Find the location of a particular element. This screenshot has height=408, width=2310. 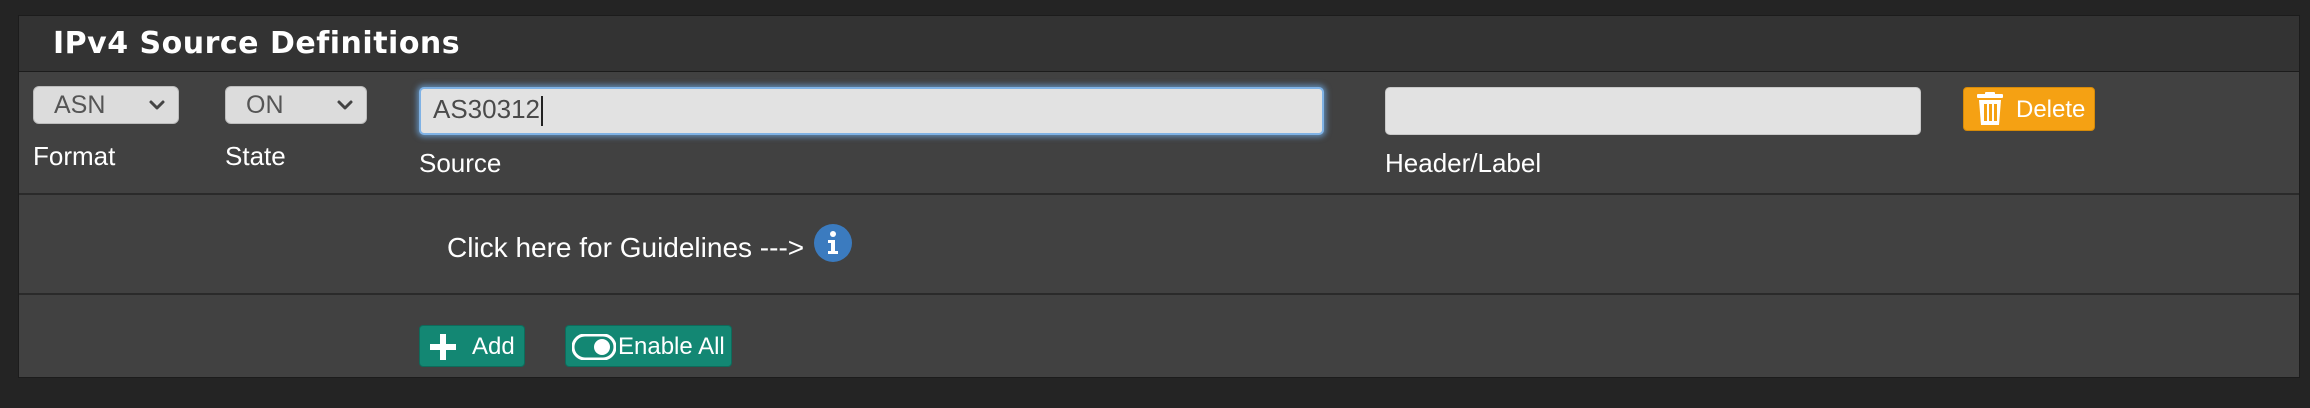

delete-button: Delete is located at coordinates (2029, 109).